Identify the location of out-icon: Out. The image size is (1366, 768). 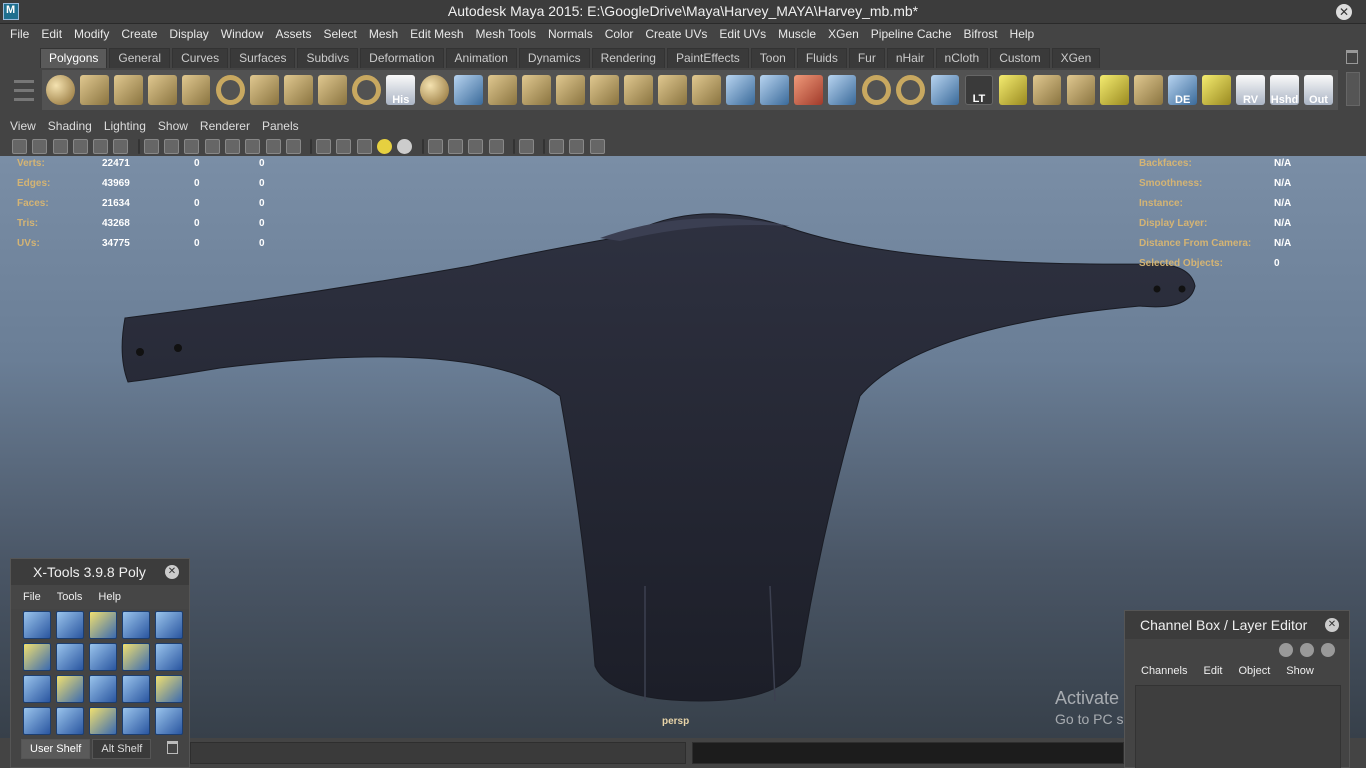
(1318, 90).